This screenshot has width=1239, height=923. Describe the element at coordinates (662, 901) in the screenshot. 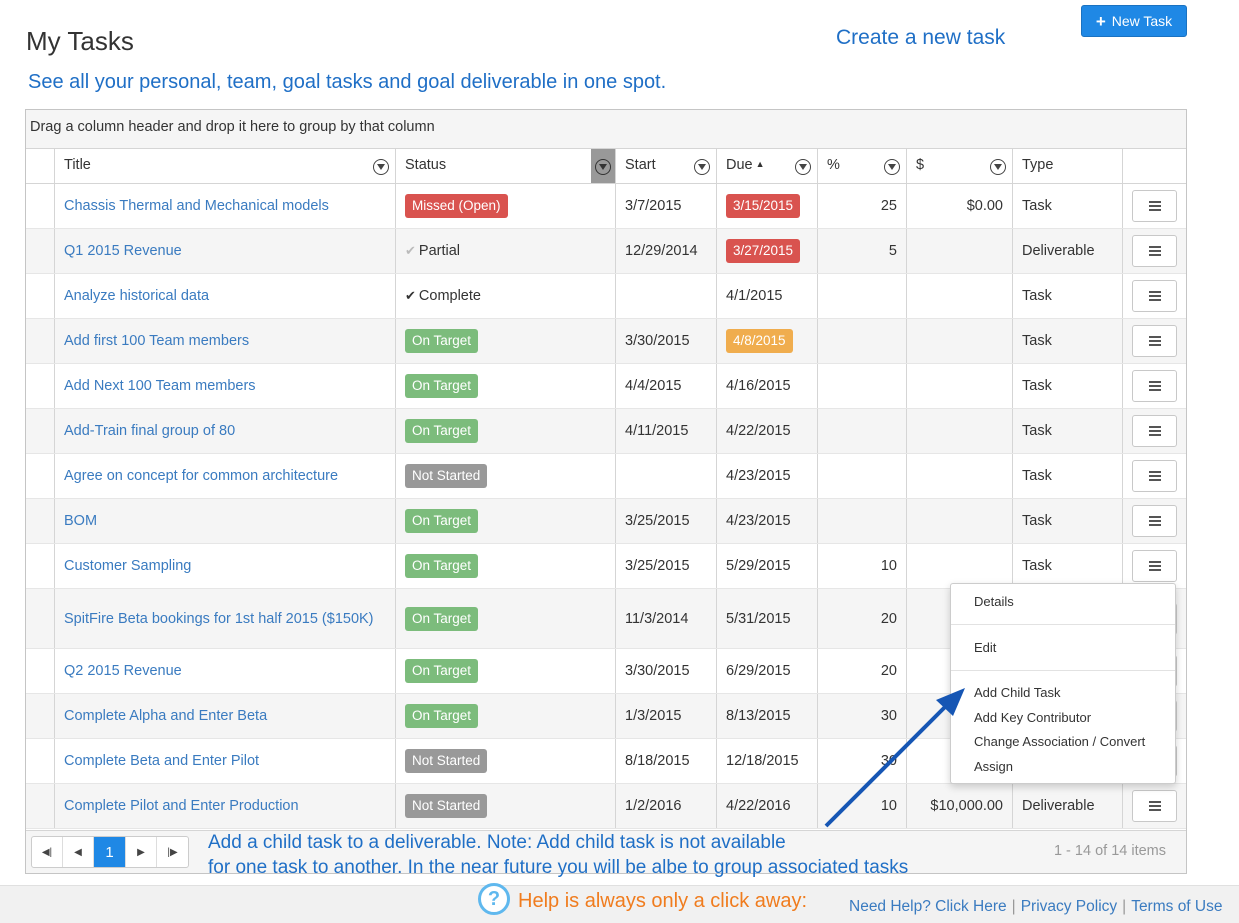

I see `help-text: Help is always only a click away:` at that location.